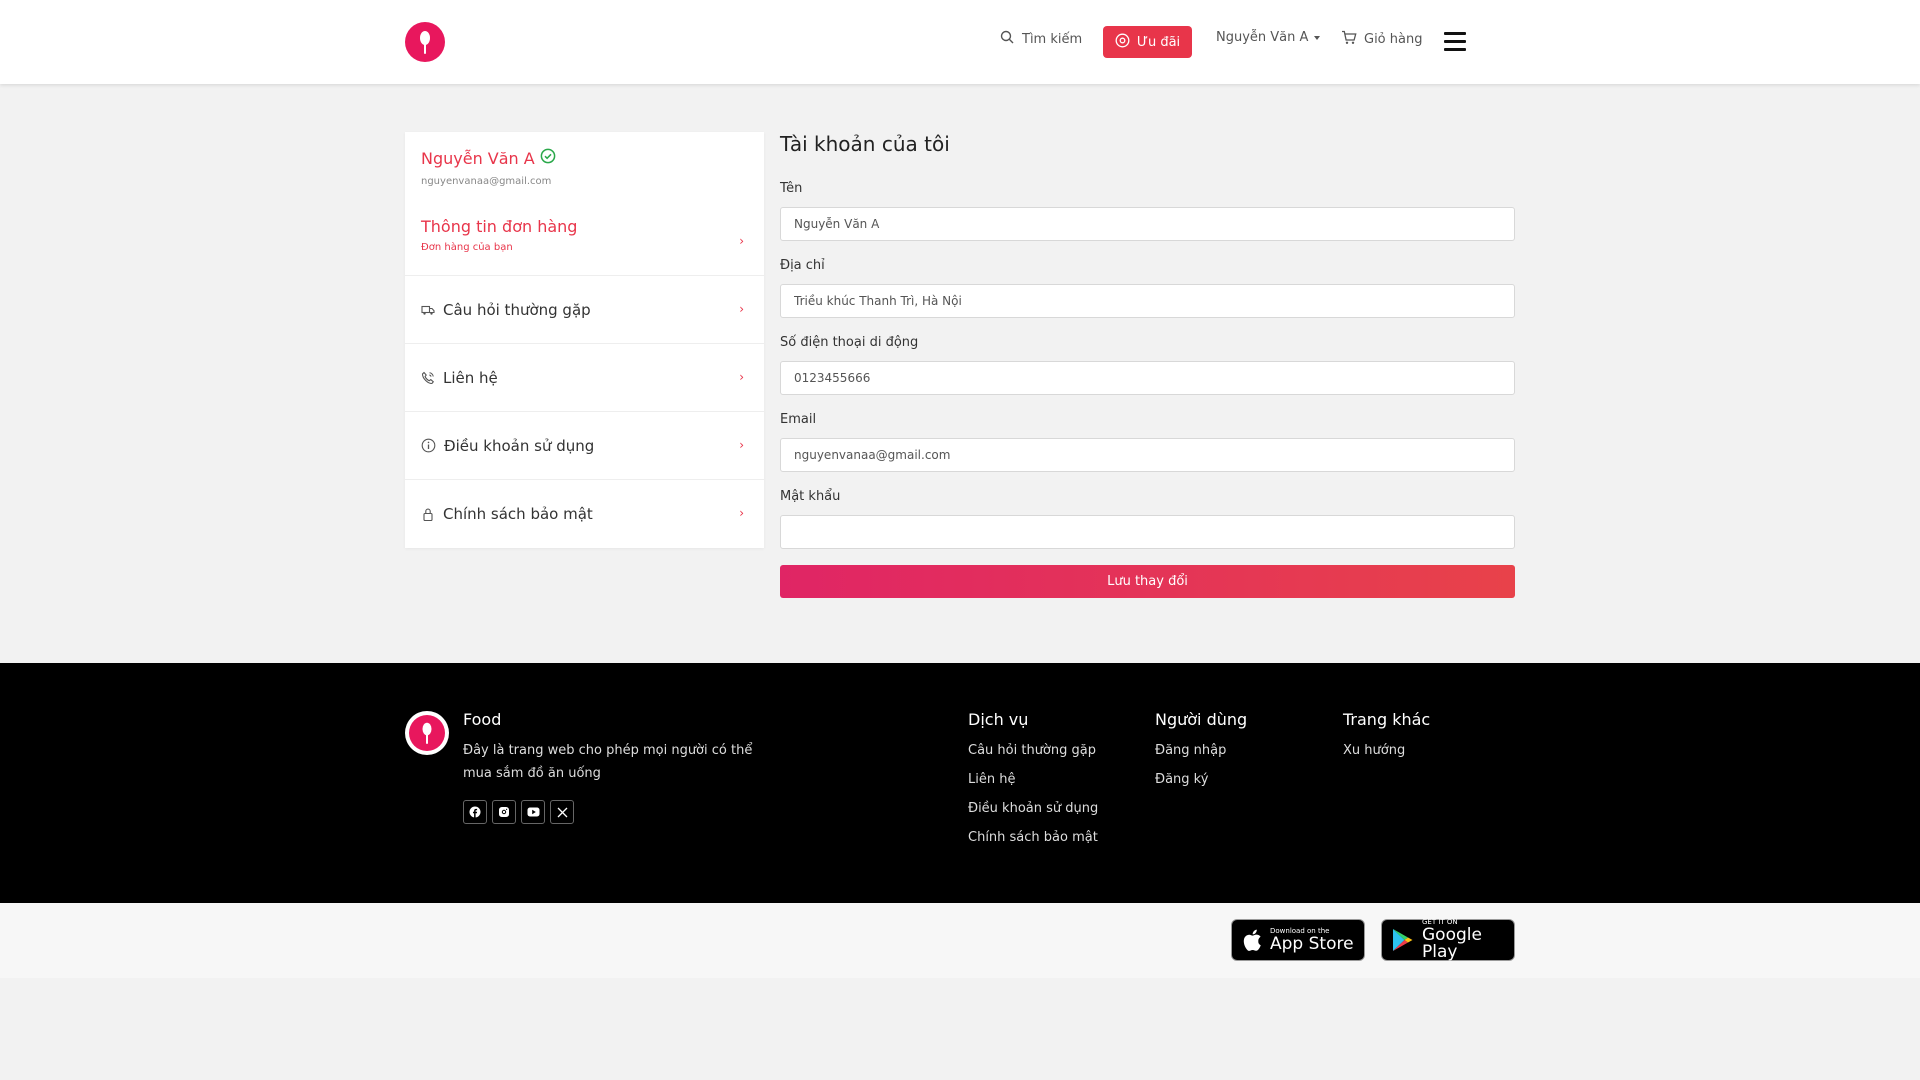 This screenshot has height=1080, width=1920. What do you see at coordinates (478, 158) in the screenshot?
I see `profile-name: Nguyễn Văn A` at bounding box center [478, 158].